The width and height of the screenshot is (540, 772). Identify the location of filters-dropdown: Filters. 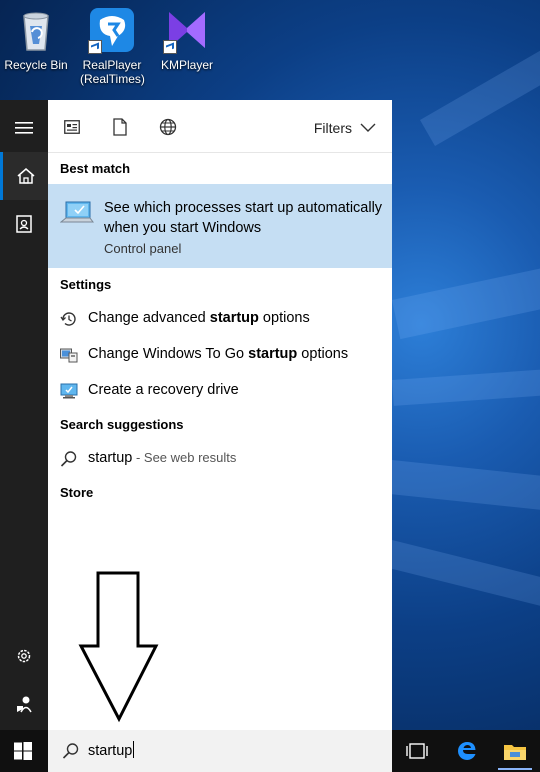
(345, 128).